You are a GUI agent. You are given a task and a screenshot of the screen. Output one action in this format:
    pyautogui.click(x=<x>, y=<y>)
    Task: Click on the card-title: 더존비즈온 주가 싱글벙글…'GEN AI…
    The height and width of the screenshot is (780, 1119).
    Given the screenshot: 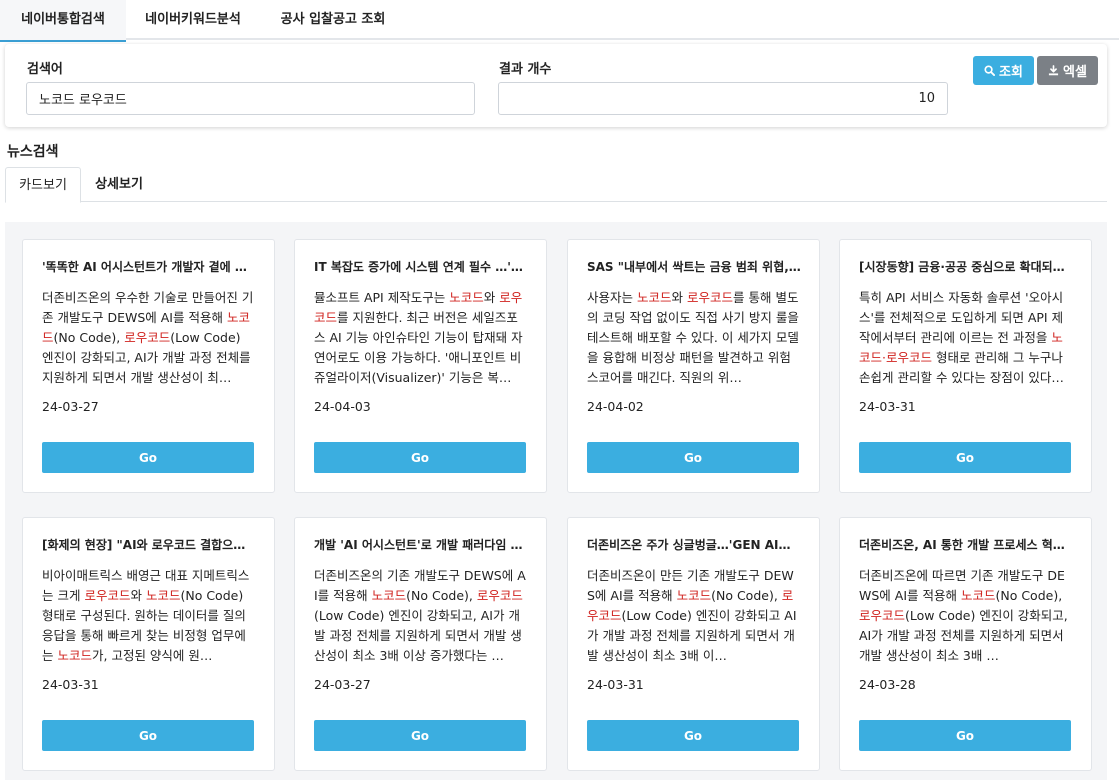 What is the action you would take?
    pyautogui.click(x=689, y=545)
    